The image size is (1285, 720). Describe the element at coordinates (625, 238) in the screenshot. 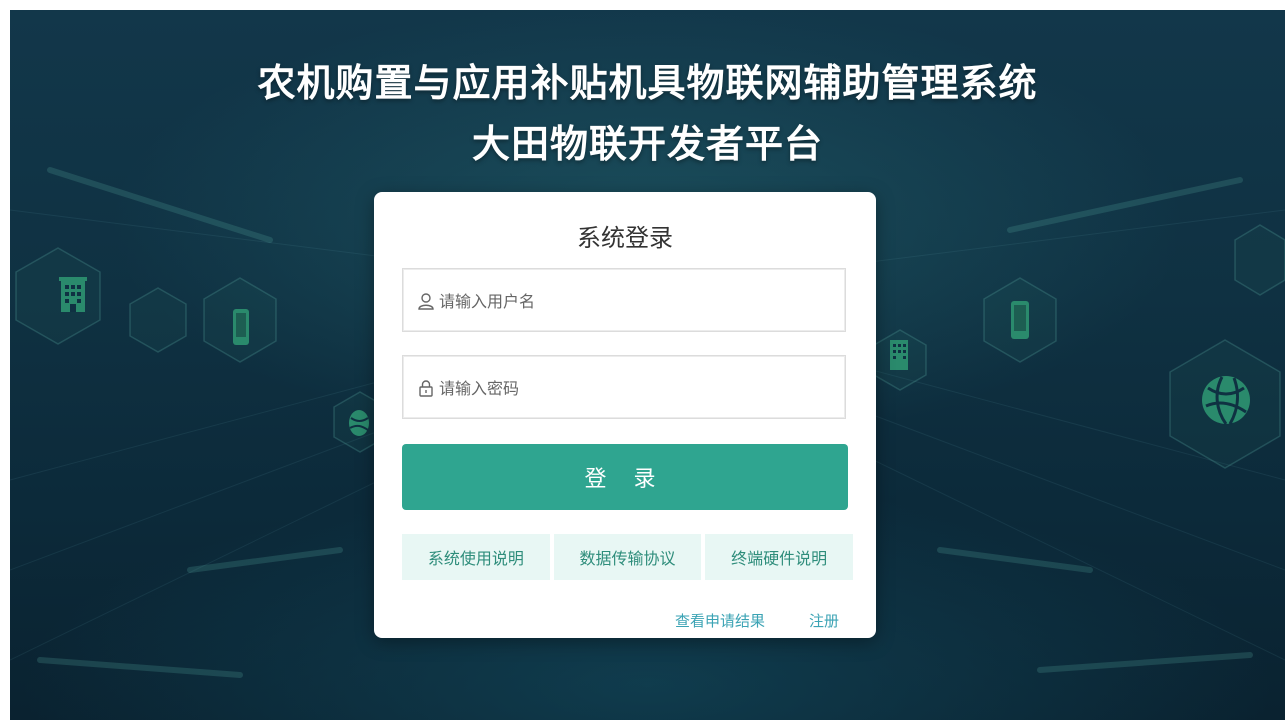

I see `login-title: 系统登录` at that location.